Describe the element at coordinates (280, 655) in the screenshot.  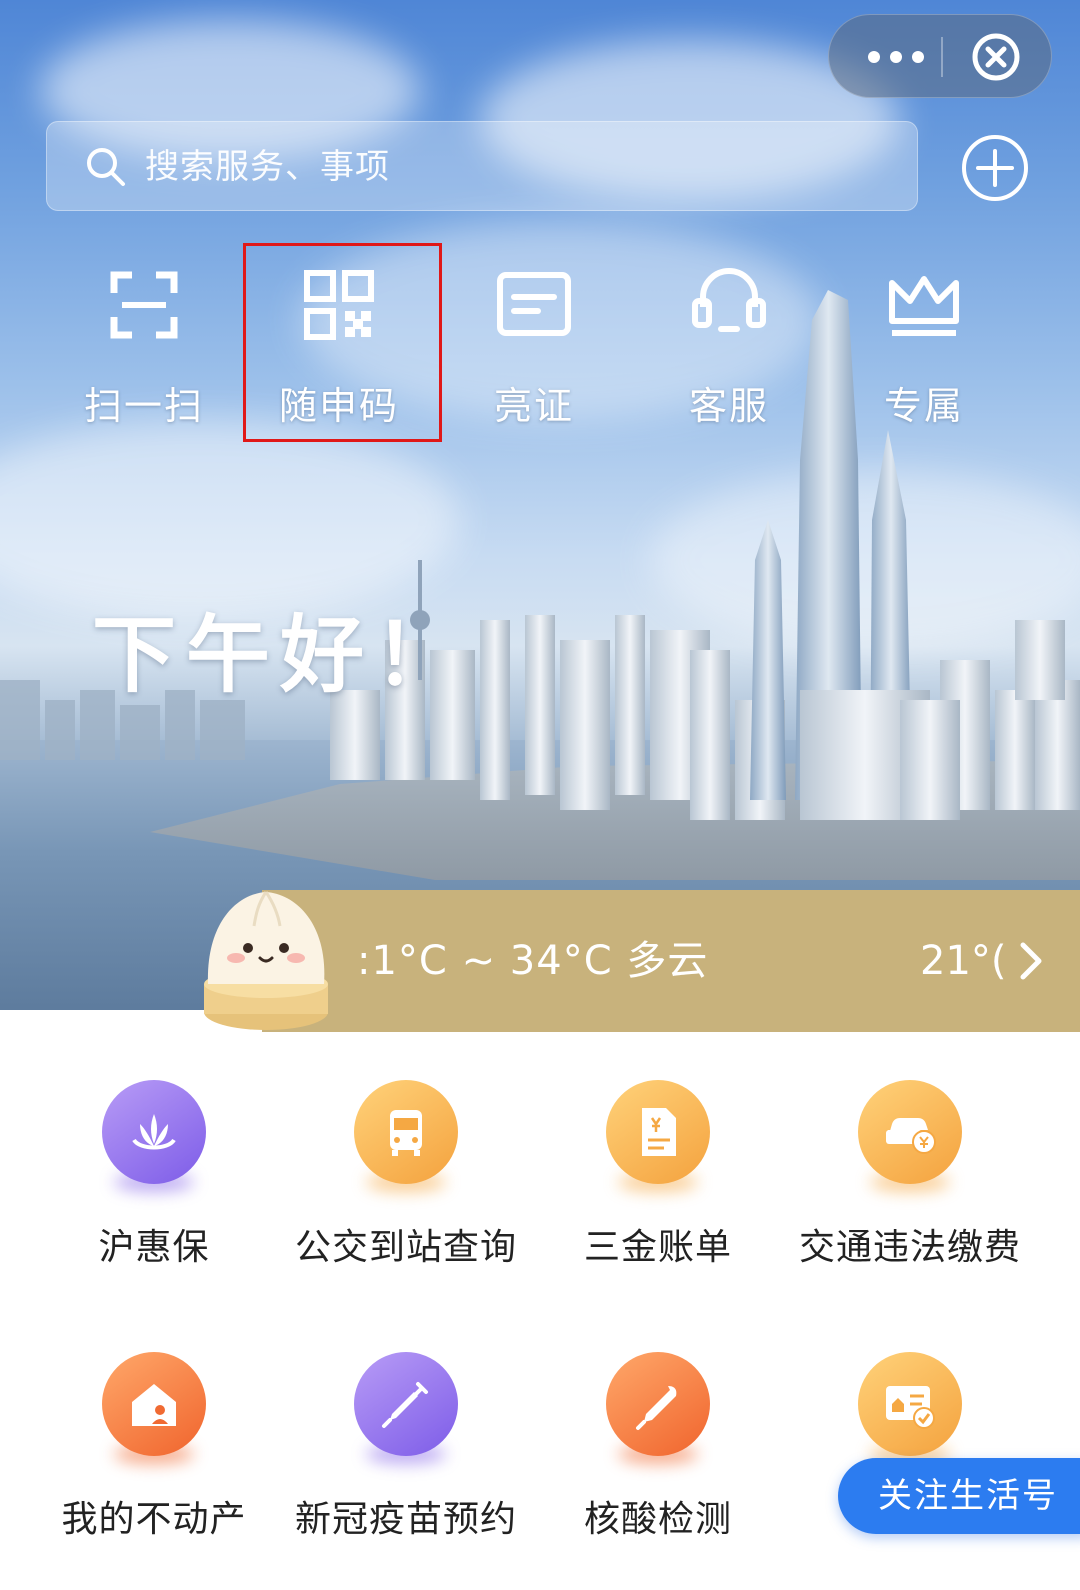
I see `greeting-text: 下午好！` at that location.